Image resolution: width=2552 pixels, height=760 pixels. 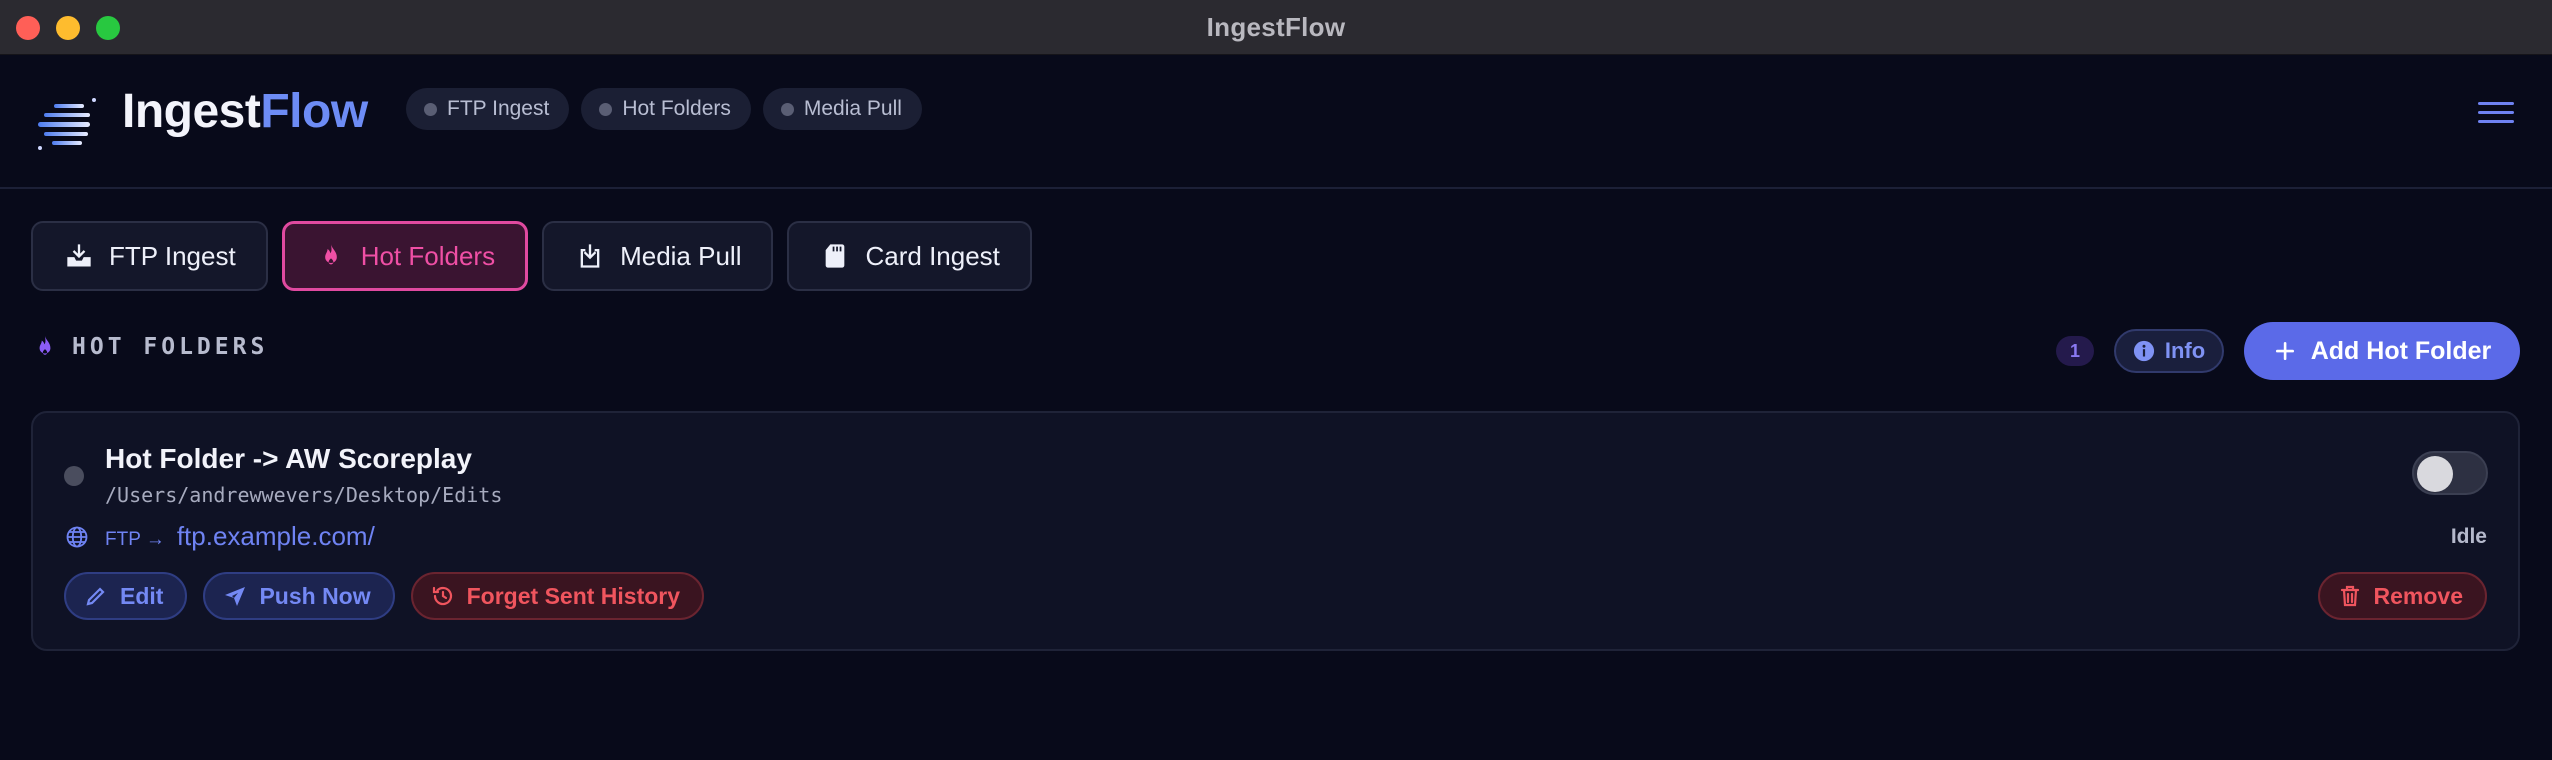 What do you see at coordinates (2349, 596) in the screenshot?
I see `trash-icon` at bounding box center [2349, 596].